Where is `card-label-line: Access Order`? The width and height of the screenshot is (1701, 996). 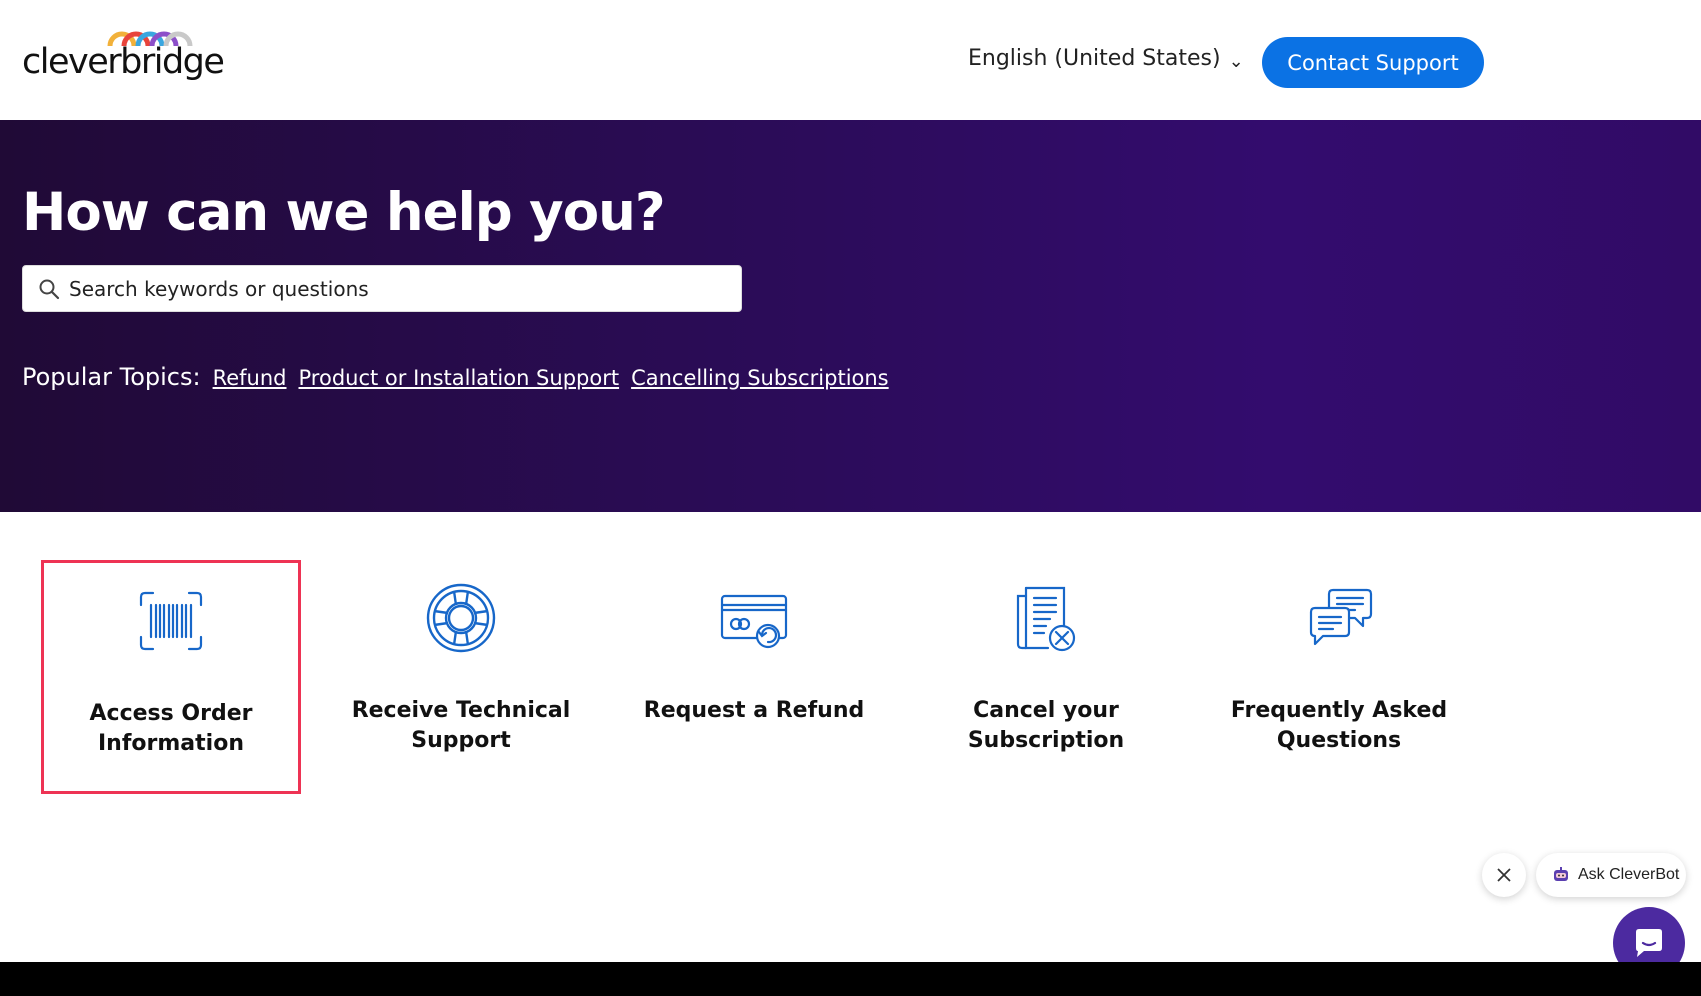 card-label-line: Access Order is located at coordinates (171, 713).